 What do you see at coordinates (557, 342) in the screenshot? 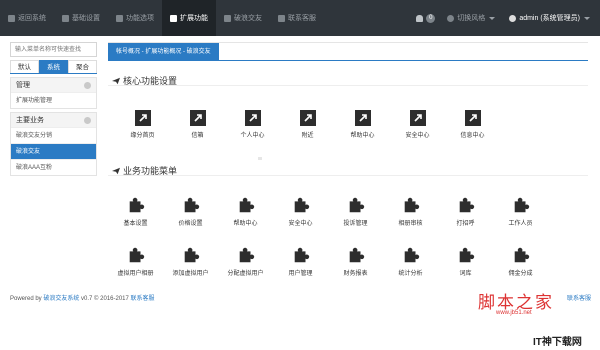
I see `watermark-corner: IT神下载网` at bounding box center [557, 342].